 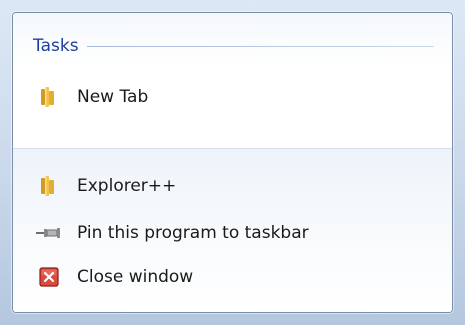 What do you see at coordinates (225, 277) in the screenshot?
I see `close-window-item: Close window` at bounding box center [225, 277].